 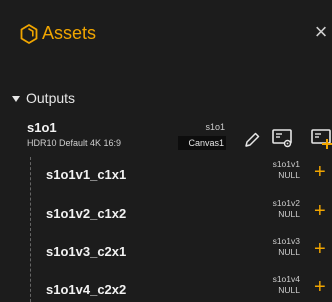 I want to click on panel-title: Assets, so click(x=69, y=33).